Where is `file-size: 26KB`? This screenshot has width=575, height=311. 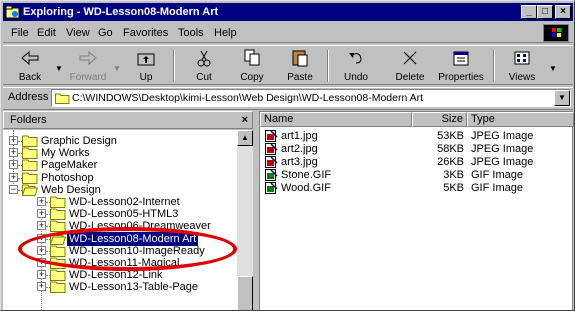 file-size: 26KB is located at coordinates (450, 162).